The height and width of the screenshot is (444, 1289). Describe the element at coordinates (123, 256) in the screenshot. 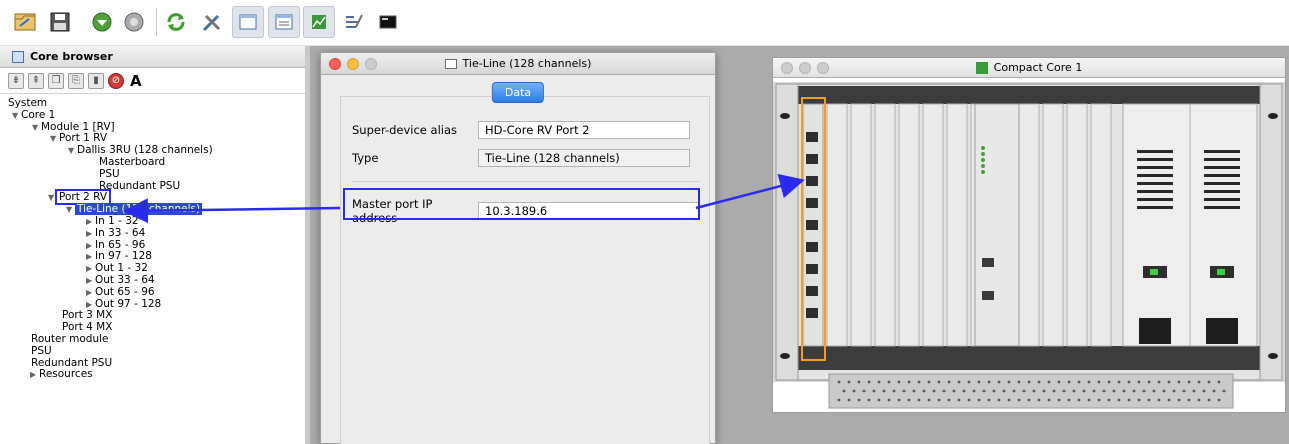

I see `tree-label: In 97 - 128` at that location.